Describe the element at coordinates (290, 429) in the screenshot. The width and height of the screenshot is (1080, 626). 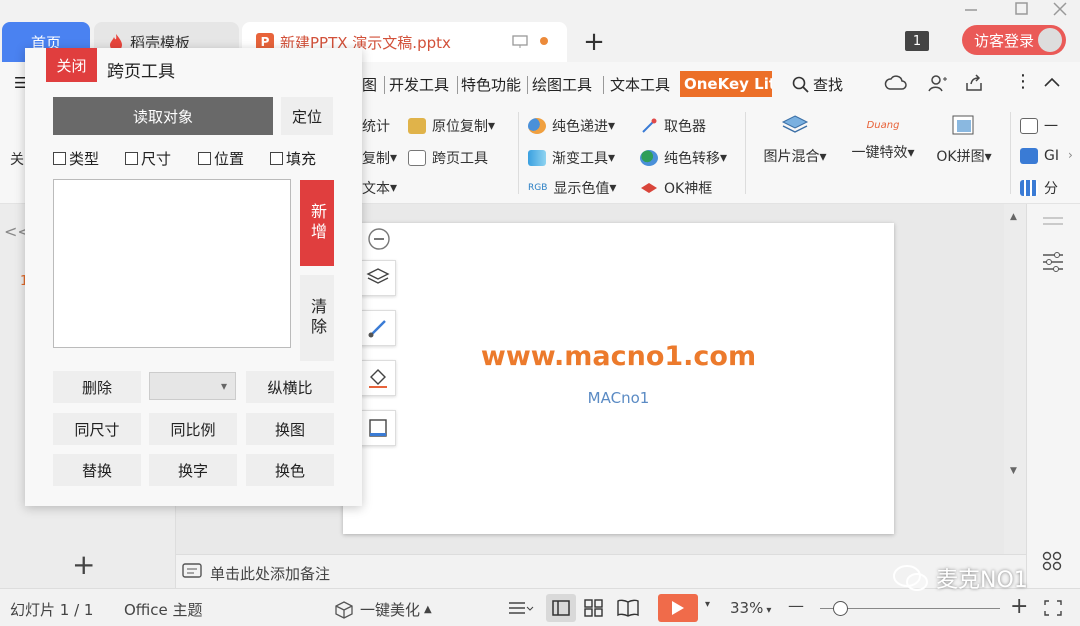
I see `swap-image-button: 换图` at that location.